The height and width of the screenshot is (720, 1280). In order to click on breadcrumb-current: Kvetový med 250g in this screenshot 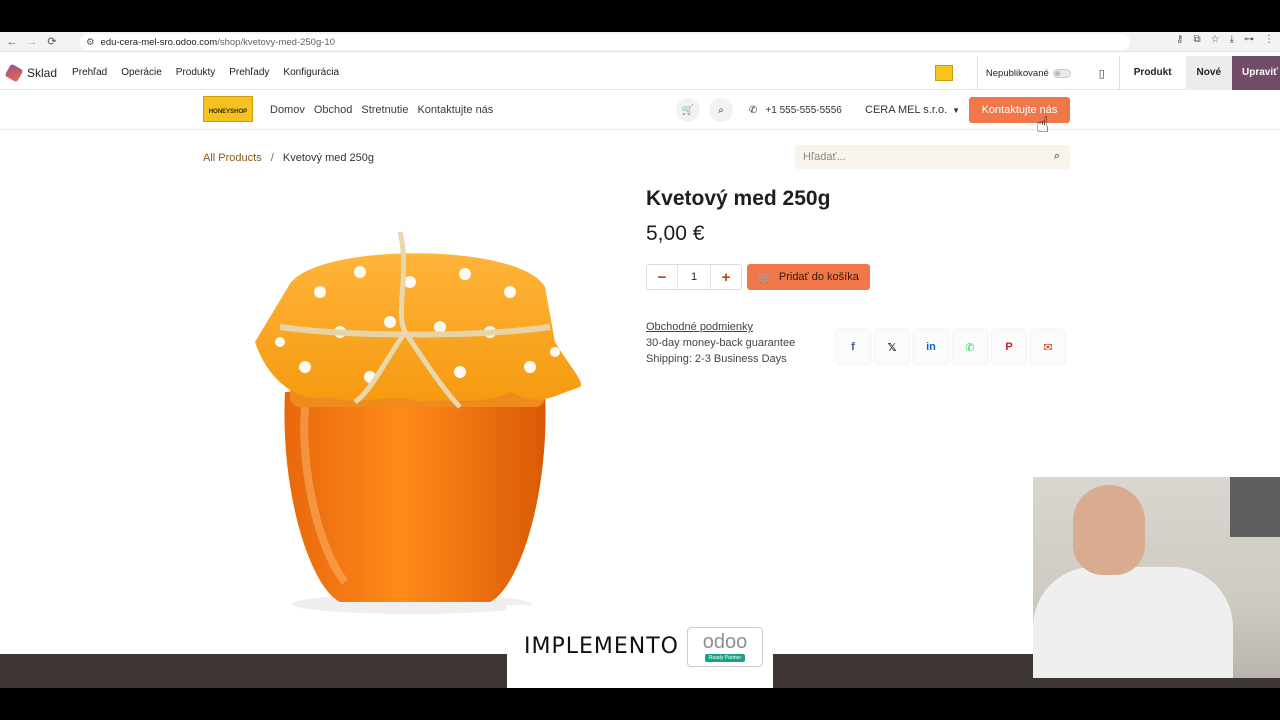, I will do `click(328, 158)`.